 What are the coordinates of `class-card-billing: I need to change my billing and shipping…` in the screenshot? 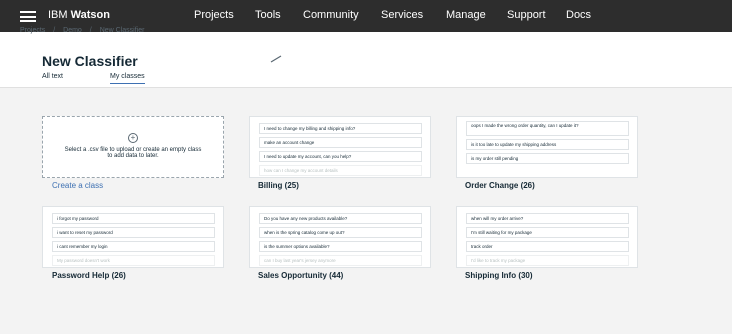 It's located at (340, 147).